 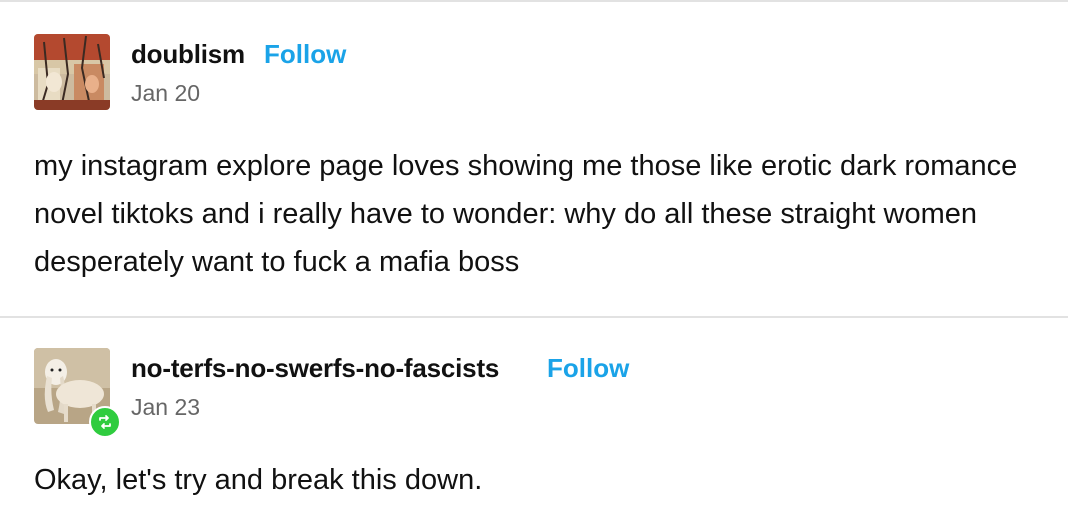 I want to click on post-username: doublism, so click(x=188, y=54).